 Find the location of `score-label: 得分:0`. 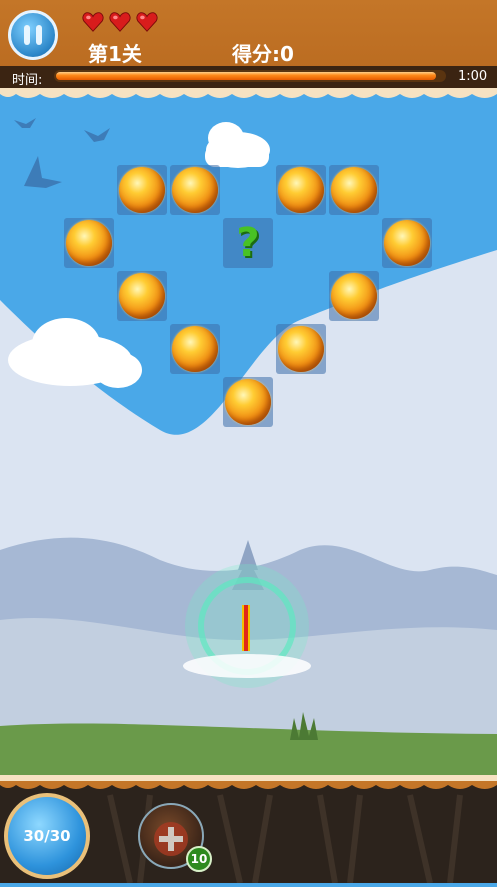

score-label: 得分:0 is located at coordinates (263, 54).